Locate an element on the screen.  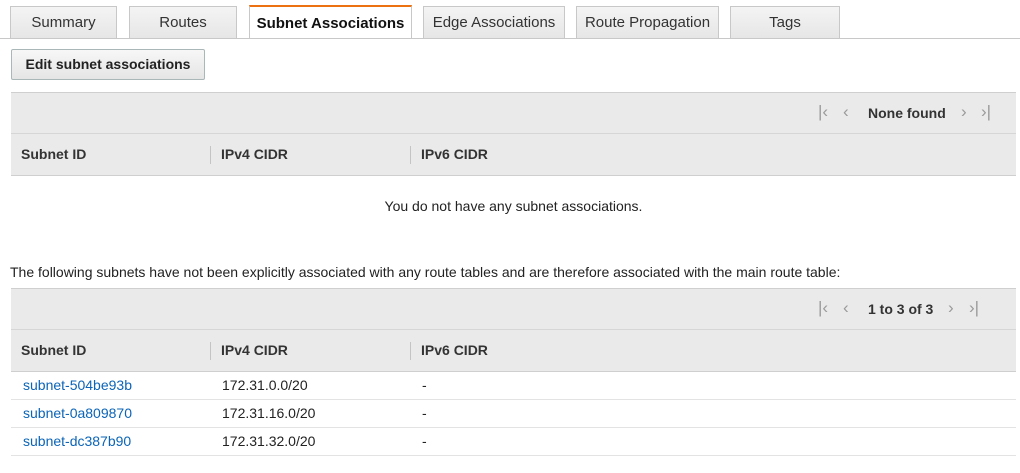
subnet-id-link: subnet-504be93b is located at coordinates (77, 385).